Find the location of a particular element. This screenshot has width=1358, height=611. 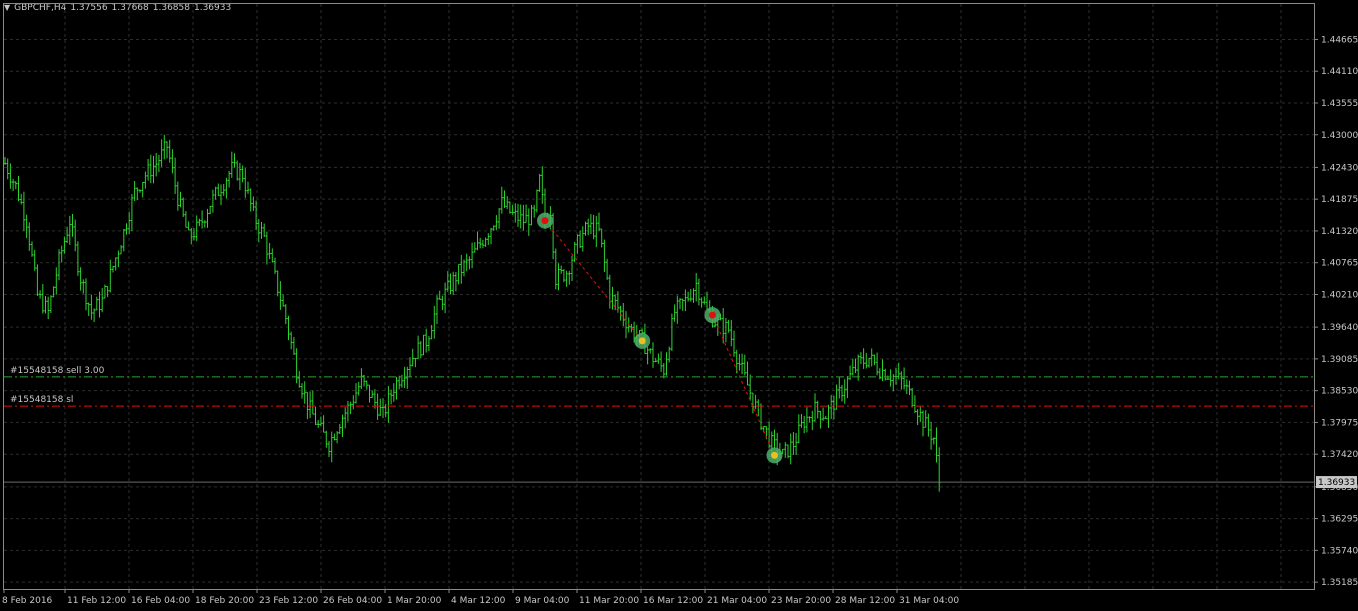

time-tick-label: 1 Mar 20:00 is located at coordinates (414, 601).